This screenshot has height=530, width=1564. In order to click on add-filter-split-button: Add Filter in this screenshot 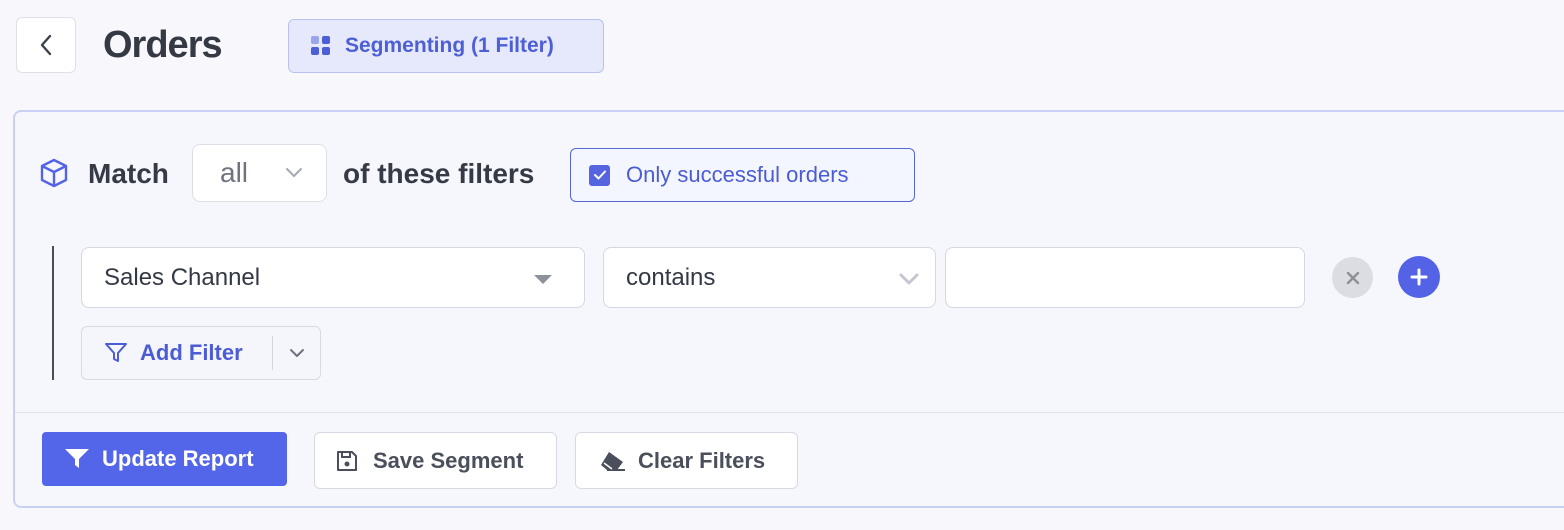, I will do `click(201, 353)`.